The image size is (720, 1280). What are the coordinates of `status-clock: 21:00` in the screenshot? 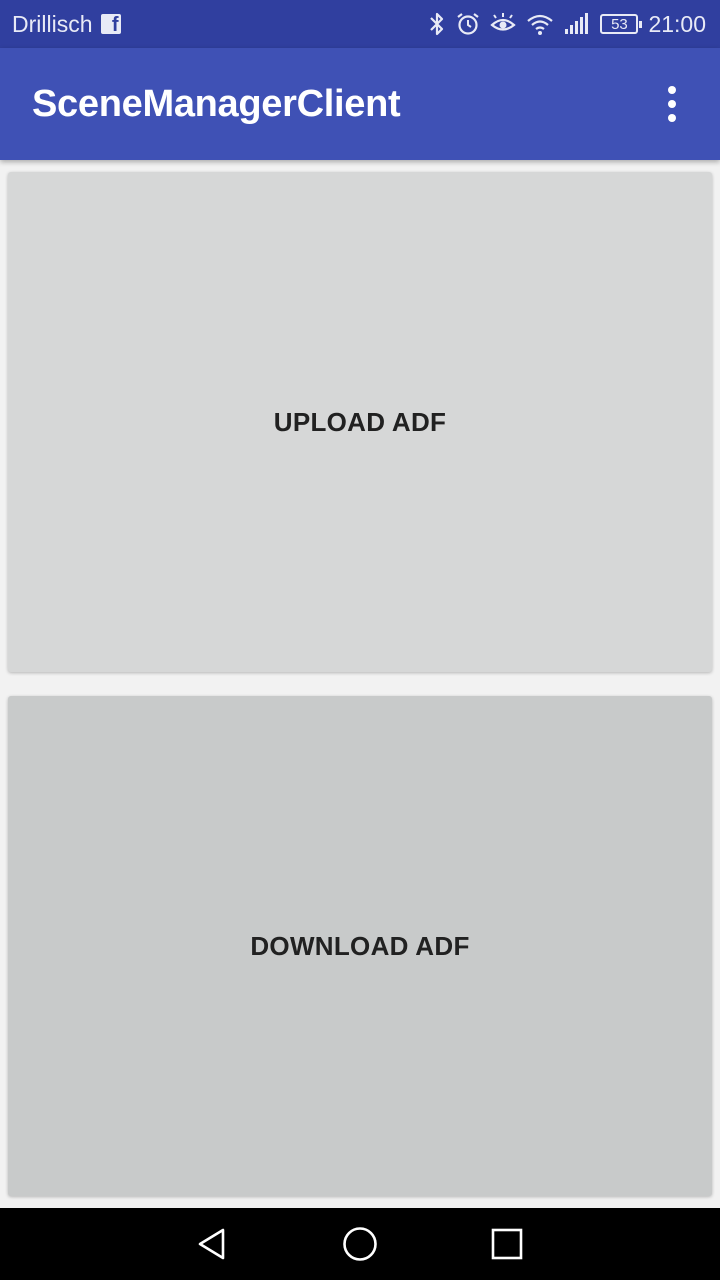 It's located at (677, 23).